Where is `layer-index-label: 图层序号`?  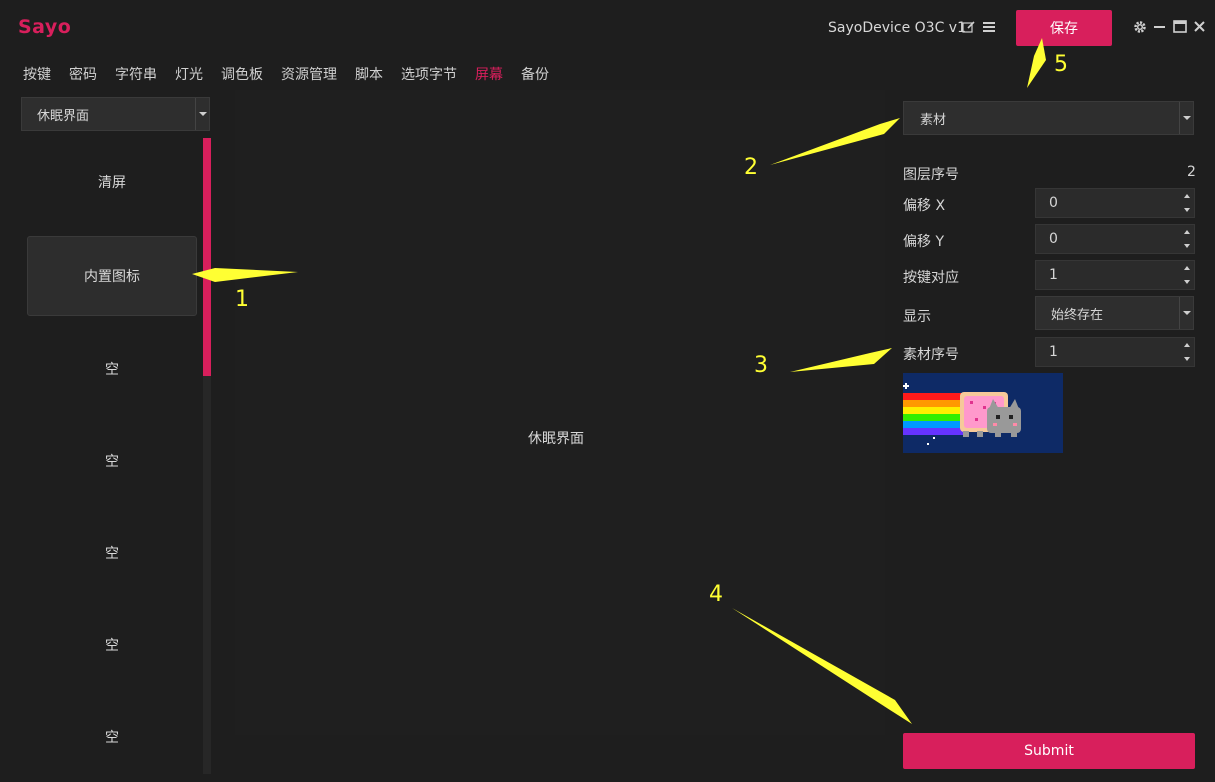
layer-index-label: 图层序号 is located at coordinates (931, 175).